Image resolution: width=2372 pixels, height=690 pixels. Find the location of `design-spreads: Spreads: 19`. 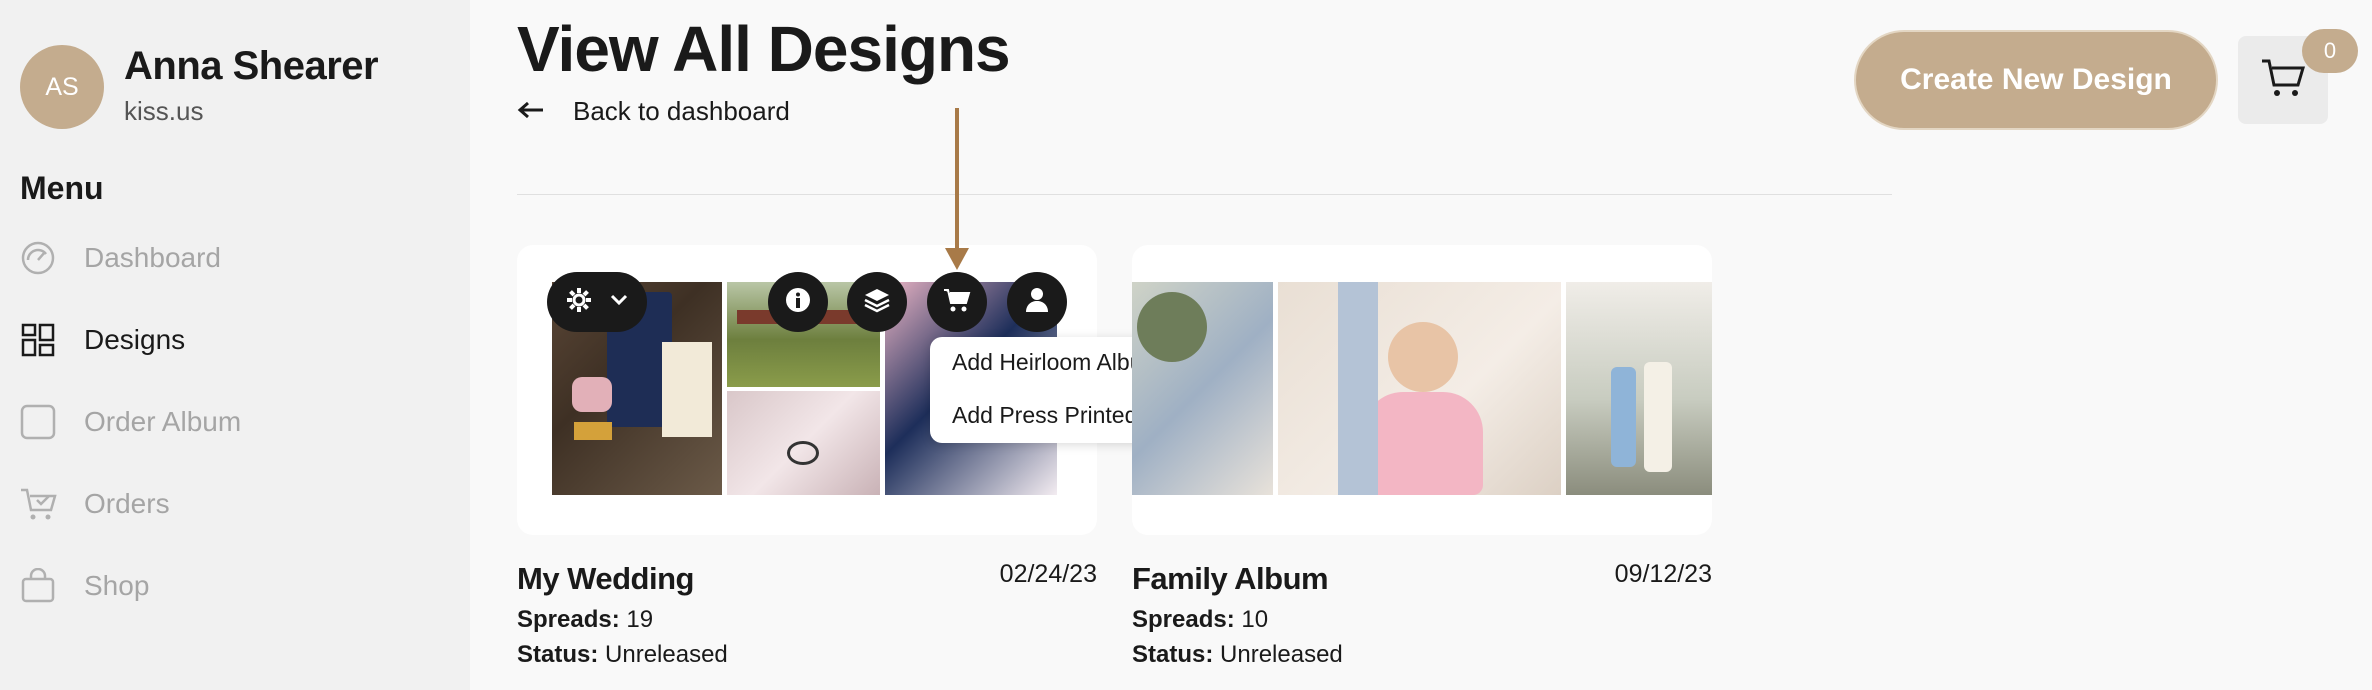

design-spreads: Spreads: 19 is located at coordinates (585, 620).